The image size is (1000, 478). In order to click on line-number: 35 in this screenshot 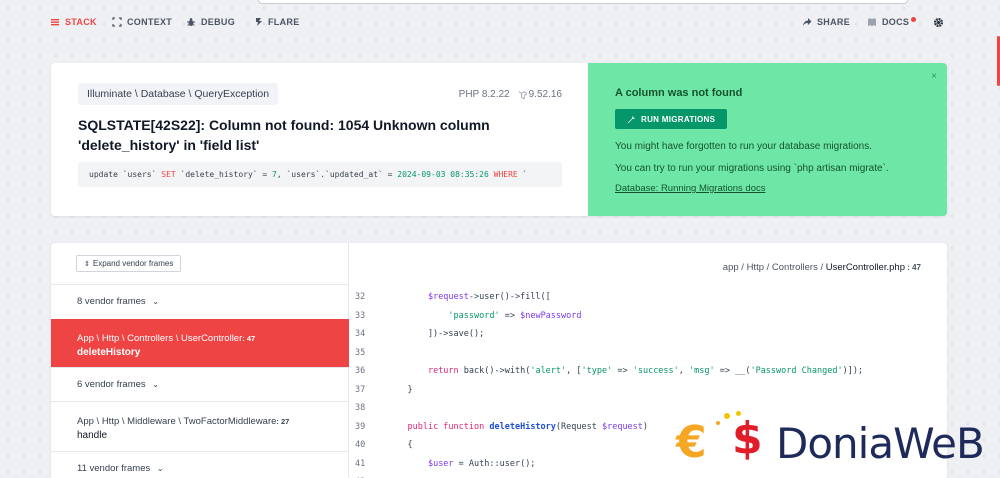, I will do `click(360, 352)`.